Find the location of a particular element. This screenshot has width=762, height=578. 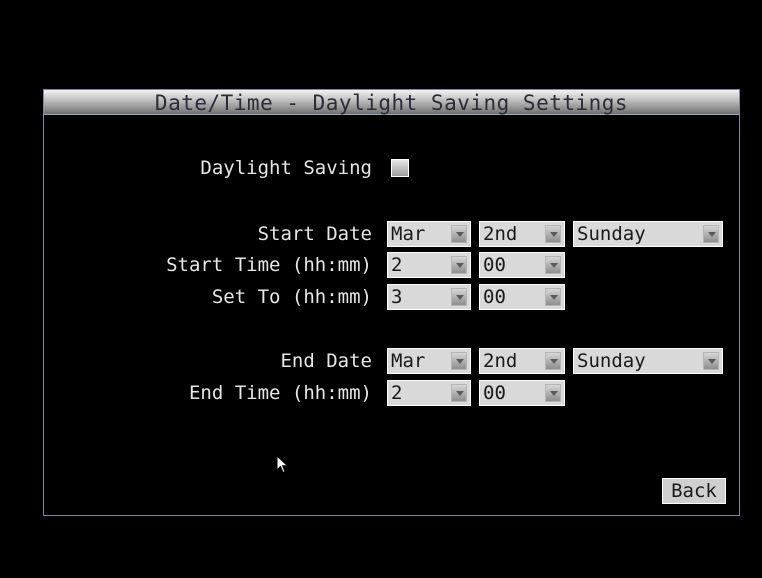

start-date-month-select: Mar is located at coordinates (429, 234).